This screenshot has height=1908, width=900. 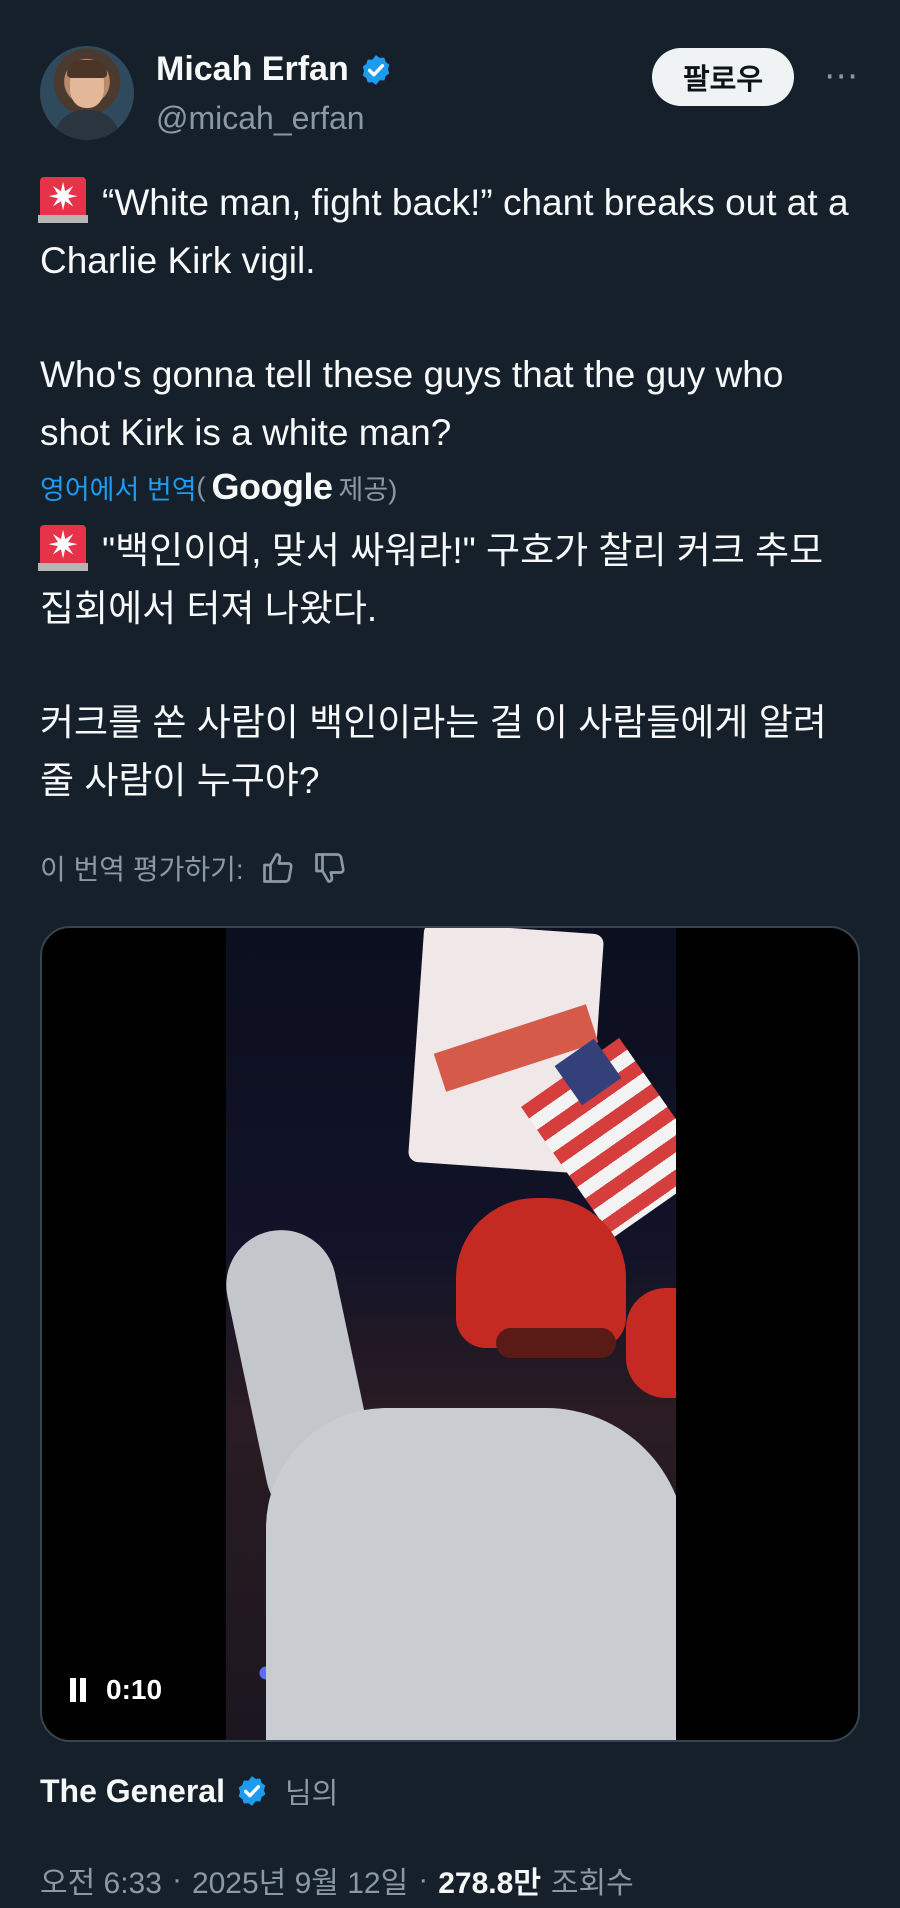 I want to click on tweet-header: Micah Erfan @micah_erfan 팔로우 ⋯, so click(x=450, y=96).